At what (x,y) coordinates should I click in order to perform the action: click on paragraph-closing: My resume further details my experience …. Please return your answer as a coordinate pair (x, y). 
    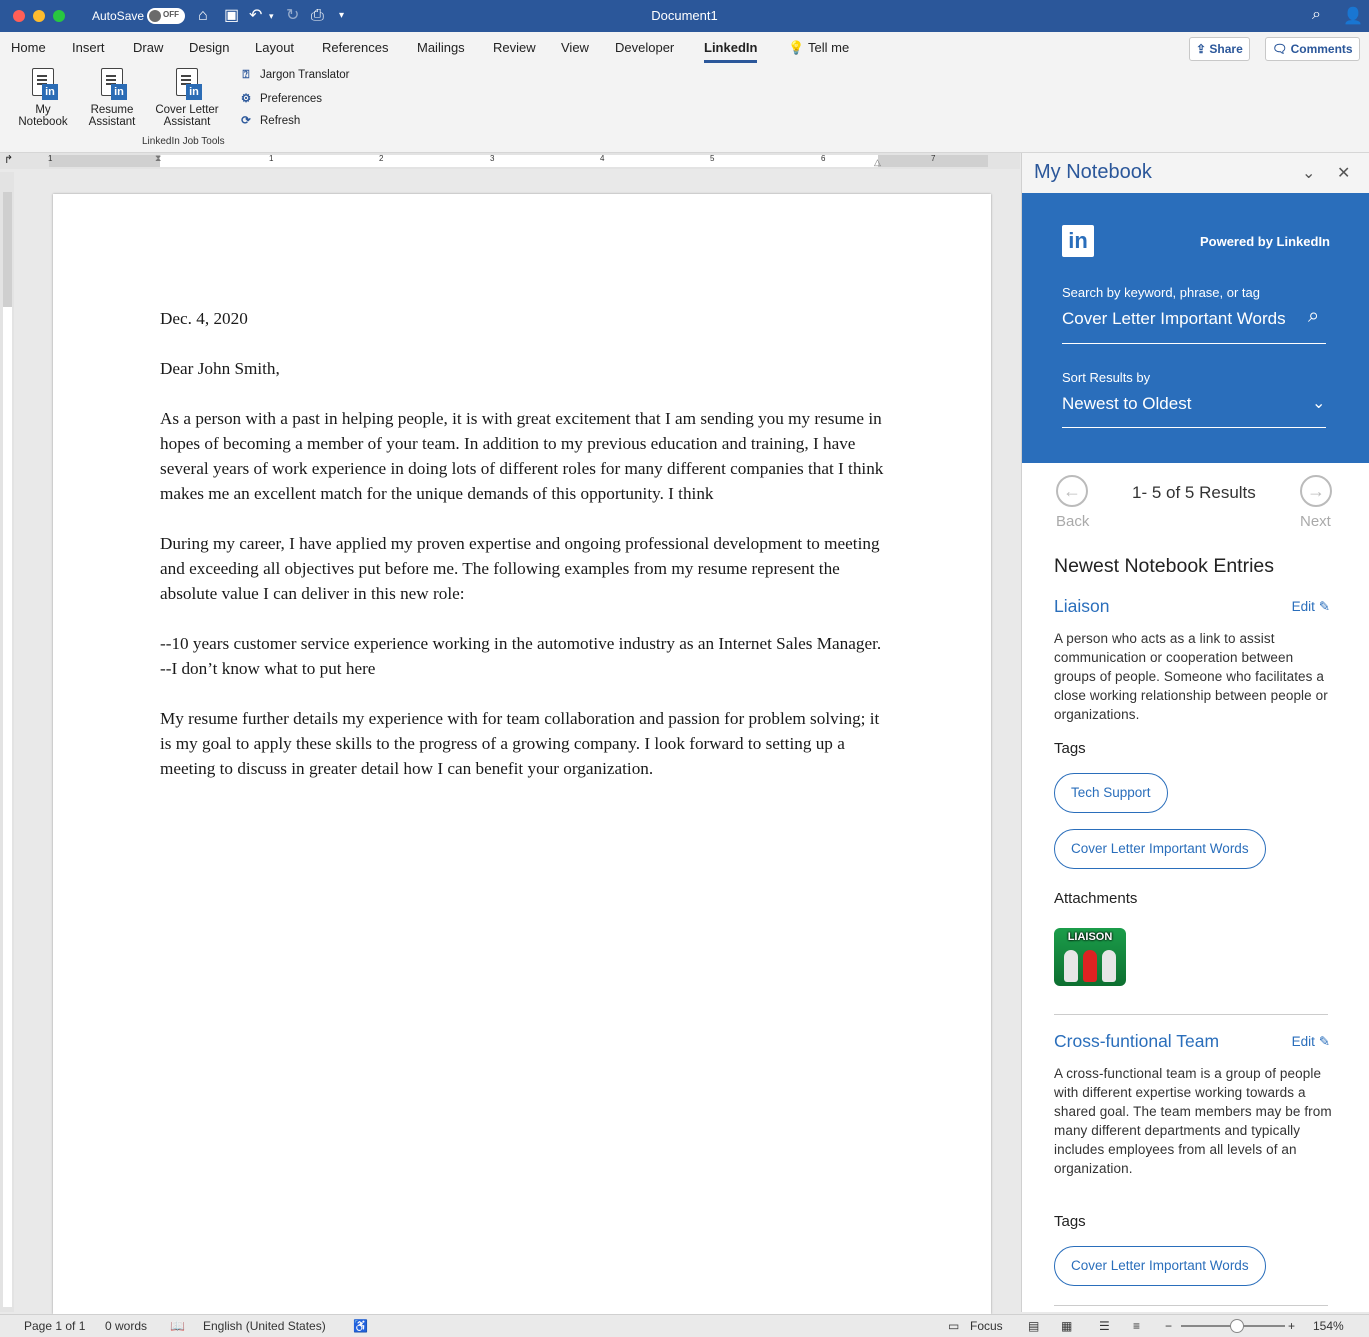
    Looking at the image, I should click on (527, 743).